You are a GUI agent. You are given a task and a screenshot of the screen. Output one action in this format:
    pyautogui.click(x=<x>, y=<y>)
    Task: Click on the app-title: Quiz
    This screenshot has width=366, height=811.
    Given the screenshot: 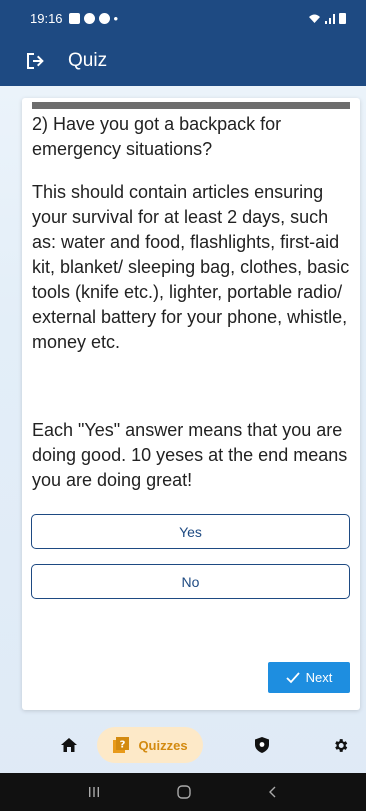 What is the action you would take?
    pyautogui.click(x=88, y=60)
    